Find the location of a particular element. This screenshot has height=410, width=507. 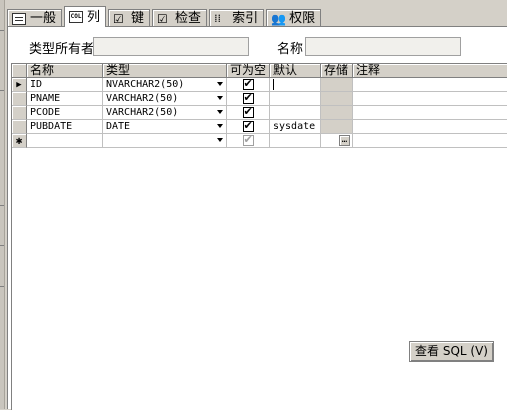

row-indicator: ▶ is located at coordinates (19, 85).